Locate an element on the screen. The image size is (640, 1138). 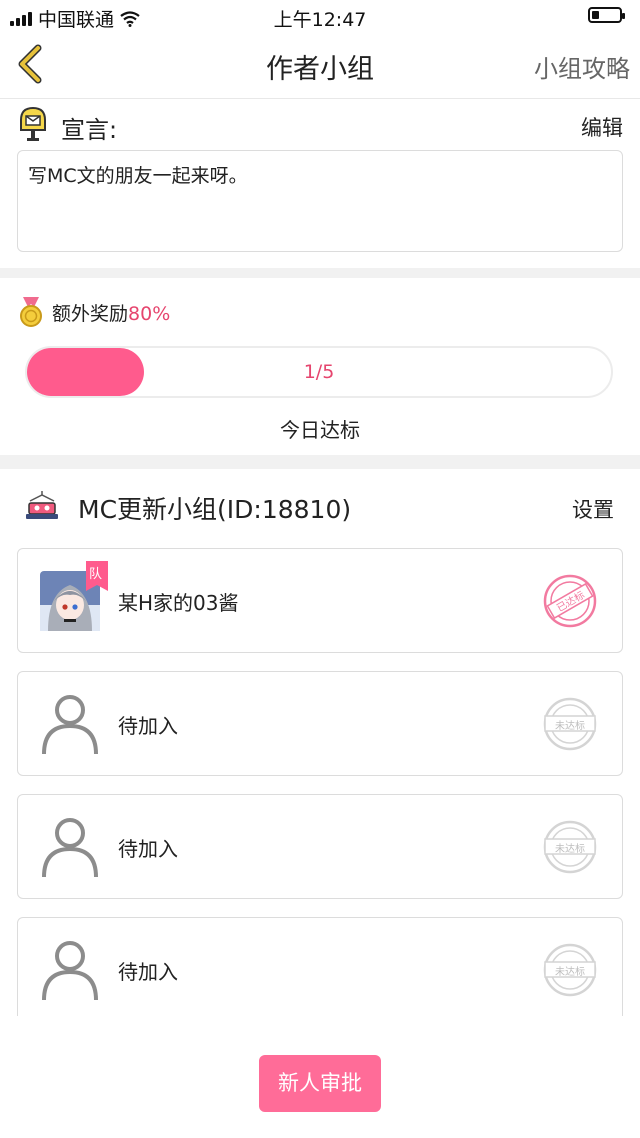
reached-stamp-icon: 已达标 is located at coordinates (570, 601).